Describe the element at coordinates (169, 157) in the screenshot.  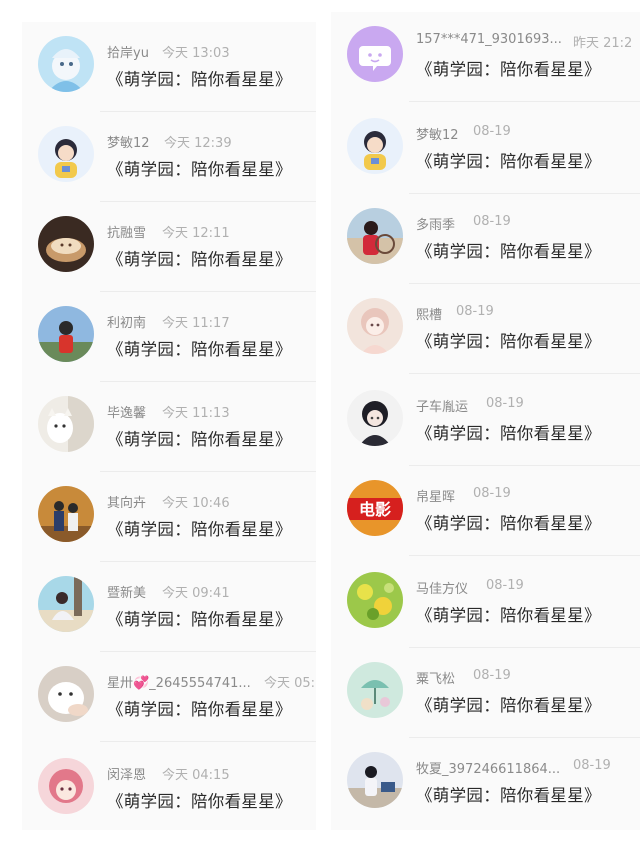
I see `list-item: 梦敏12 今天 12:39 《萌学园：陪你看星星》` at that location.